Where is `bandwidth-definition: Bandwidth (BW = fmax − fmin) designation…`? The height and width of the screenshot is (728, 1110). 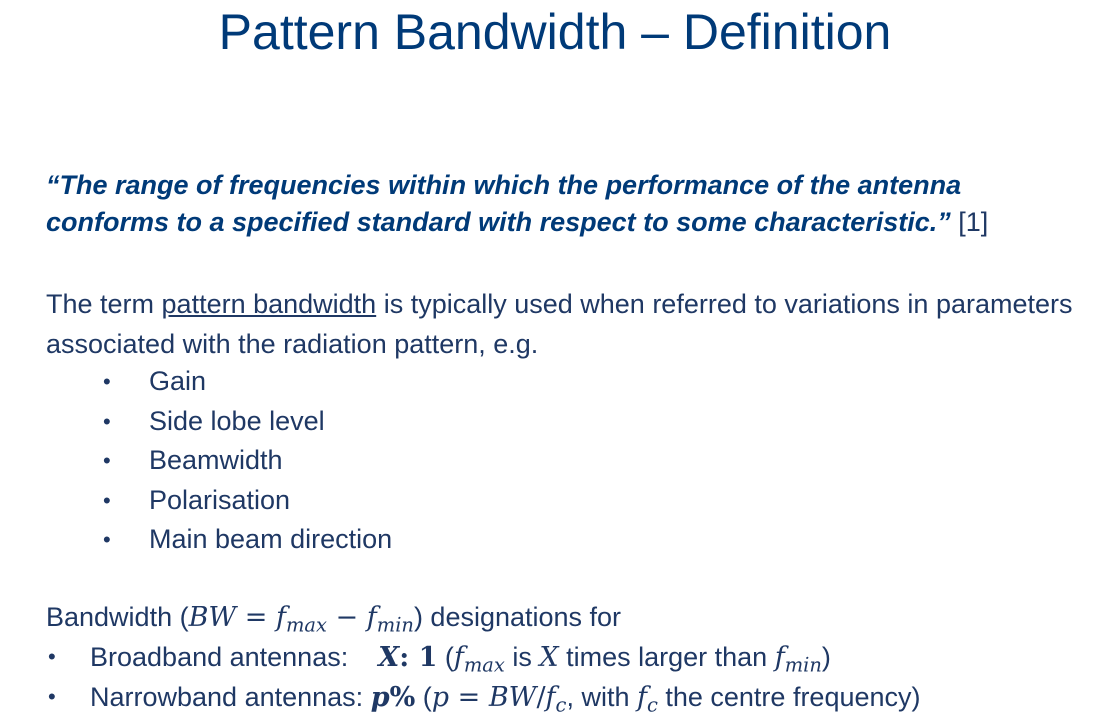 bandwidth-definition: Bandwidth (BW = fmax − fmin) designation… is located at coordinates (576, 617).